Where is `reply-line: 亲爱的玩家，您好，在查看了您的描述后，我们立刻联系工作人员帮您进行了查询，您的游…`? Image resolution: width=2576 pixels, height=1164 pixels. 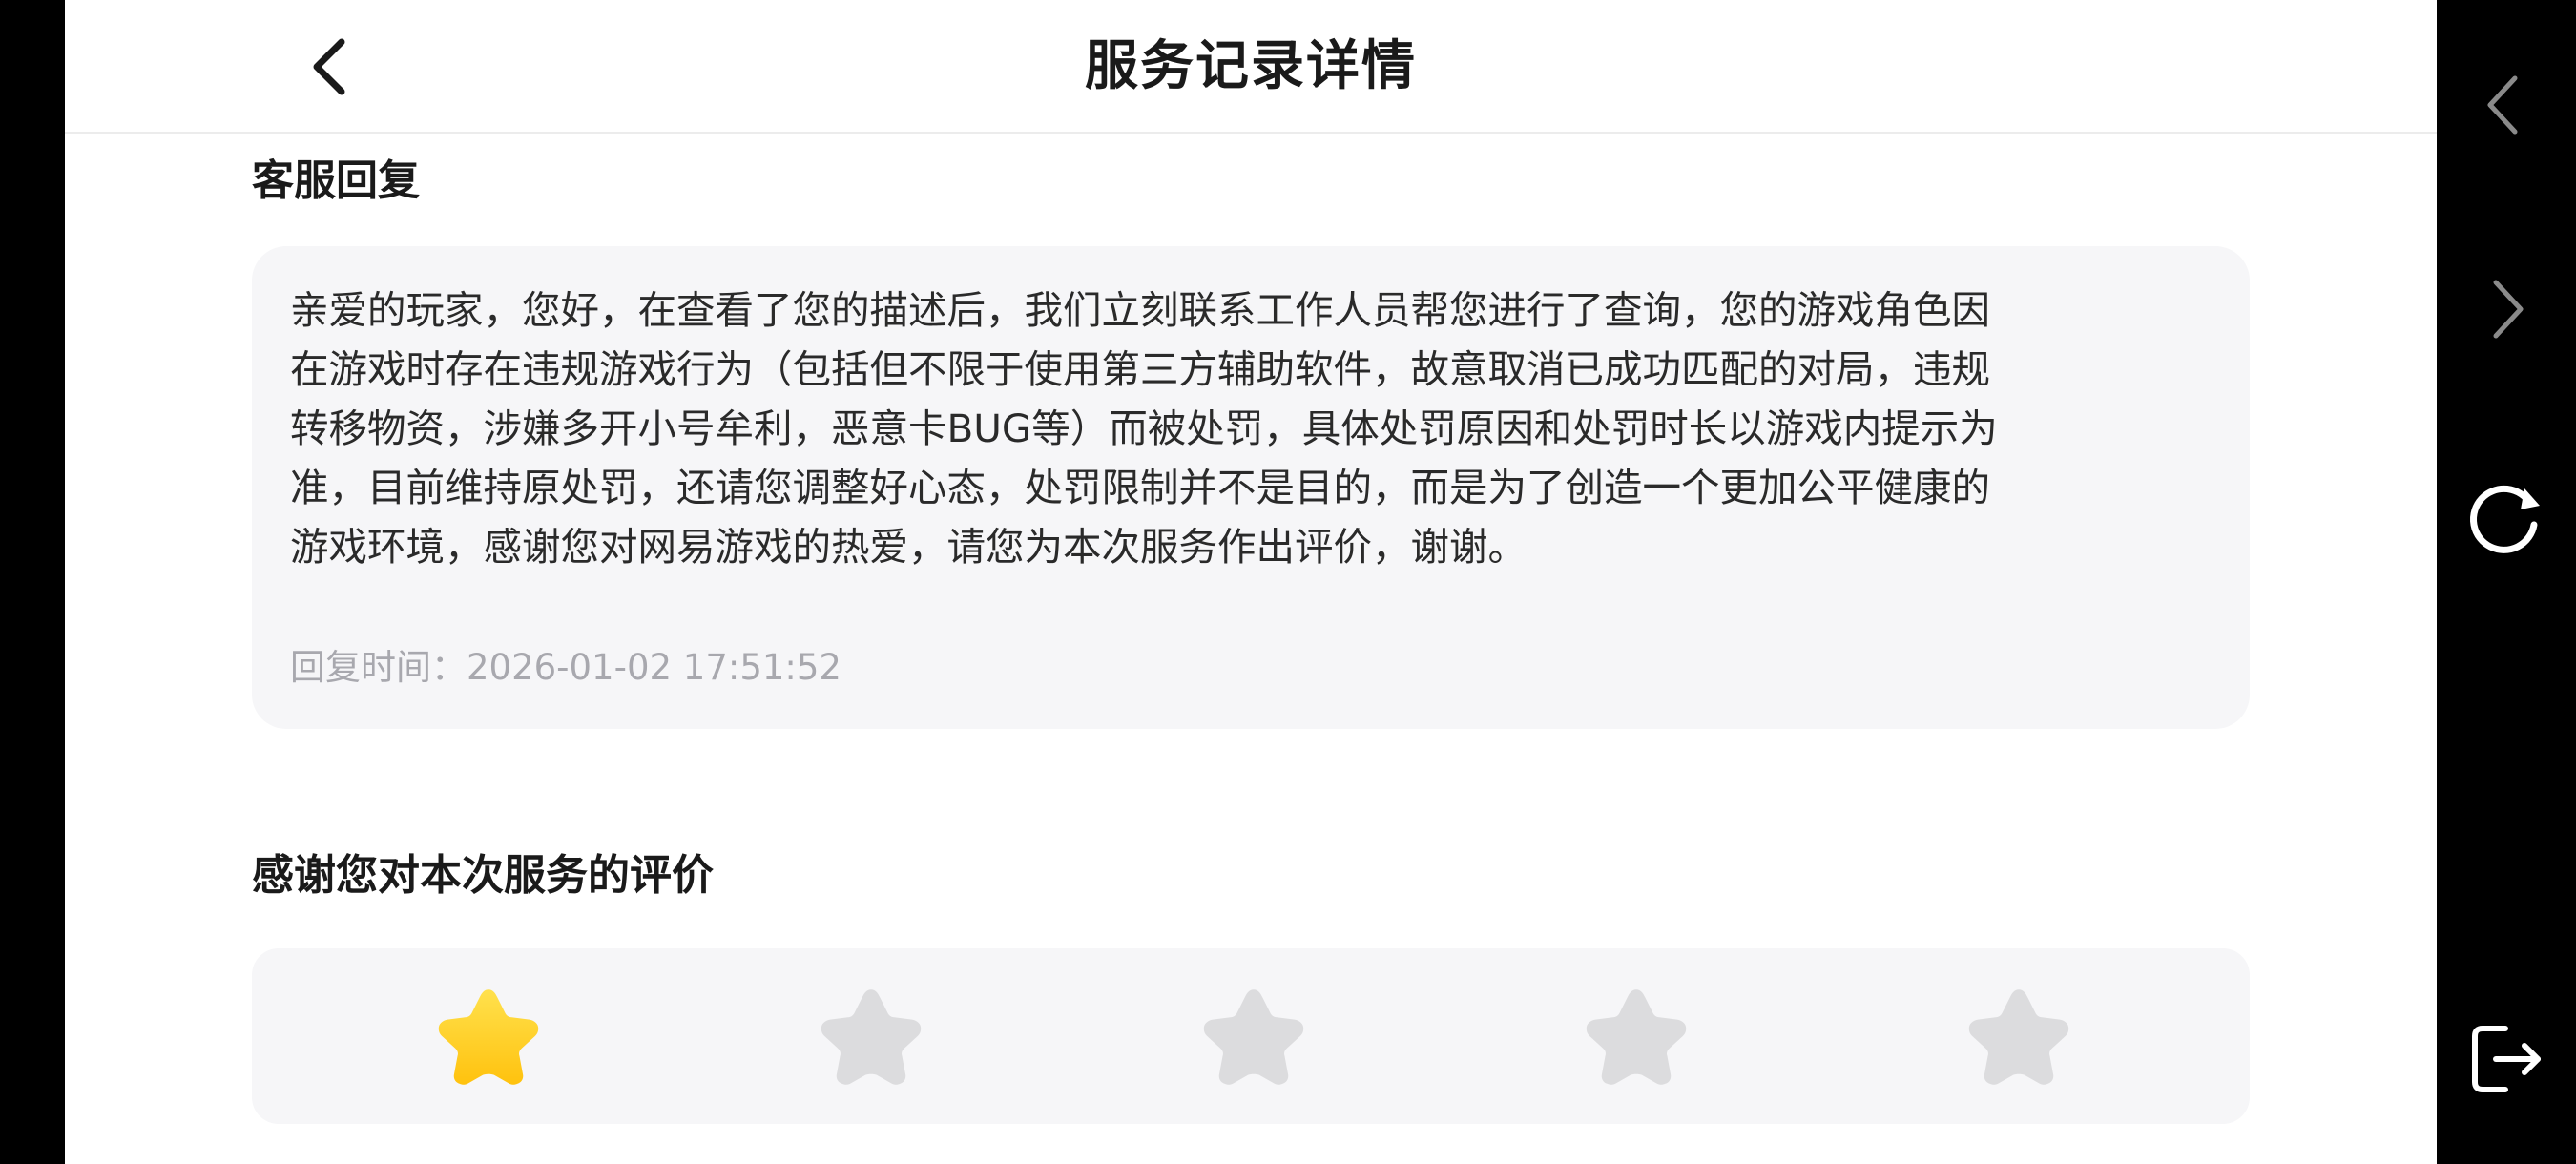 reply-line: 亲爱的玩家，您好，在查看了您的描述后，我们立刻联系工作人员帮您进行了查询，您的游… is located at coordinates (1140, 310).